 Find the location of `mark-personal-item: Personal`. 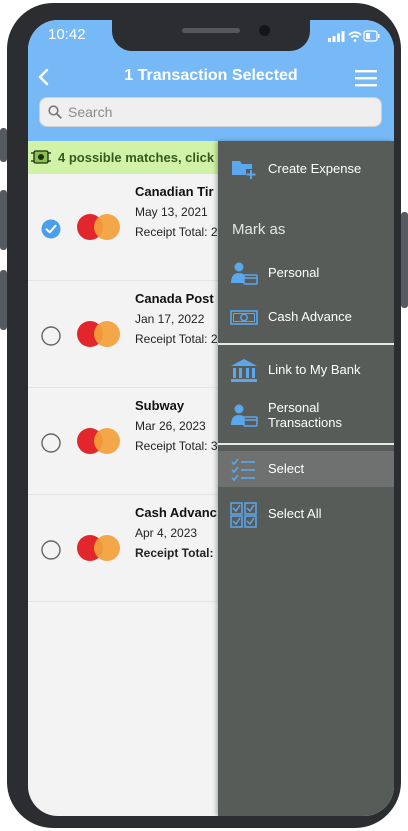

mark-personal-item: Personal is located at coordinates (306, 273).